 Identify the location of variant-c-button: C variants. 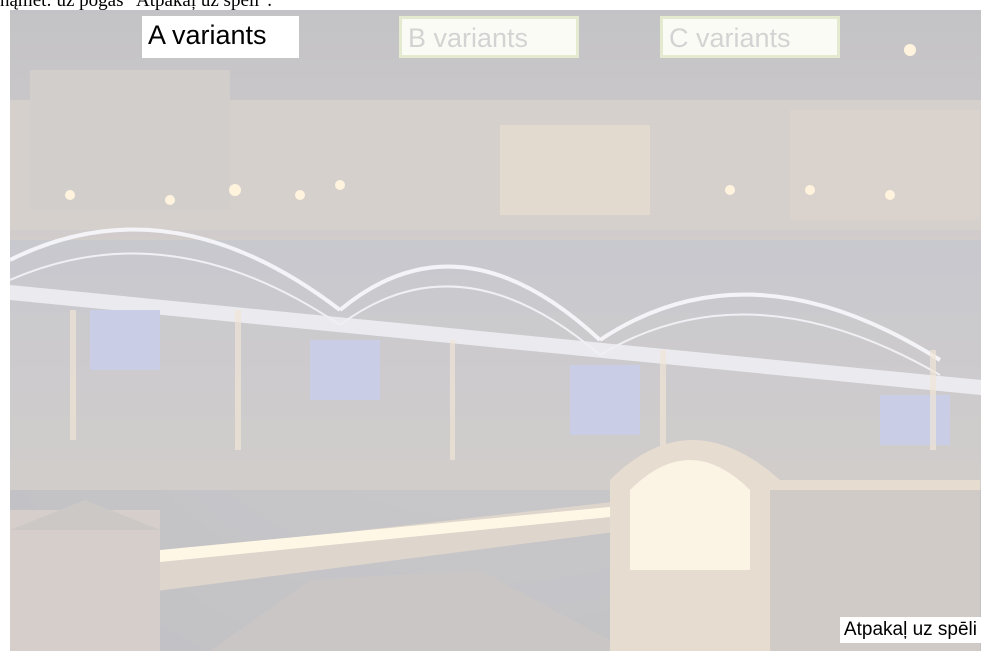
(750, 37).